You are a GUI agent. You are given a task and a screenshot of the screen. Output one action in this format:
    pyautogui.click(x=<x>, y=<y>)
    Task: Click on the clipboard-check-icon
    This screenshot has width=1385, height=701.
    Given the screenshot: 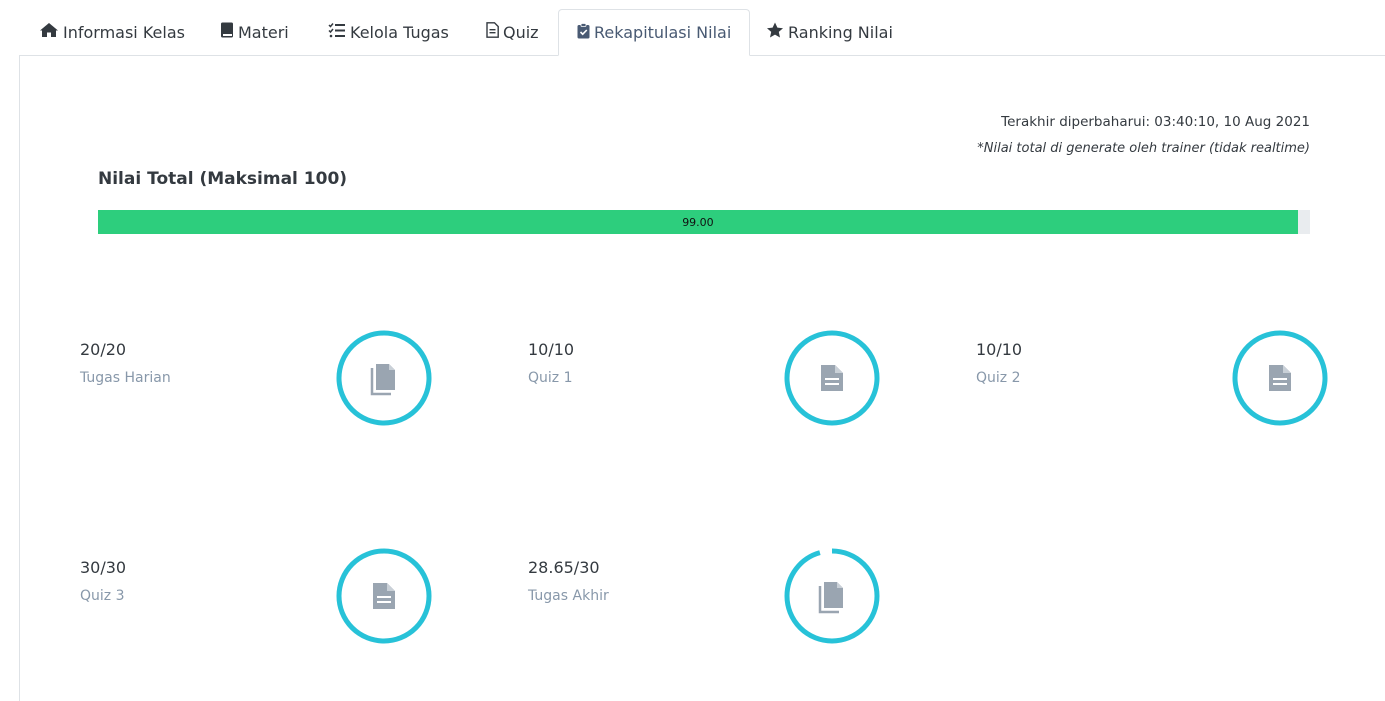 What is the action you would take?
    pyautogui.click(x=583, y=32)
    